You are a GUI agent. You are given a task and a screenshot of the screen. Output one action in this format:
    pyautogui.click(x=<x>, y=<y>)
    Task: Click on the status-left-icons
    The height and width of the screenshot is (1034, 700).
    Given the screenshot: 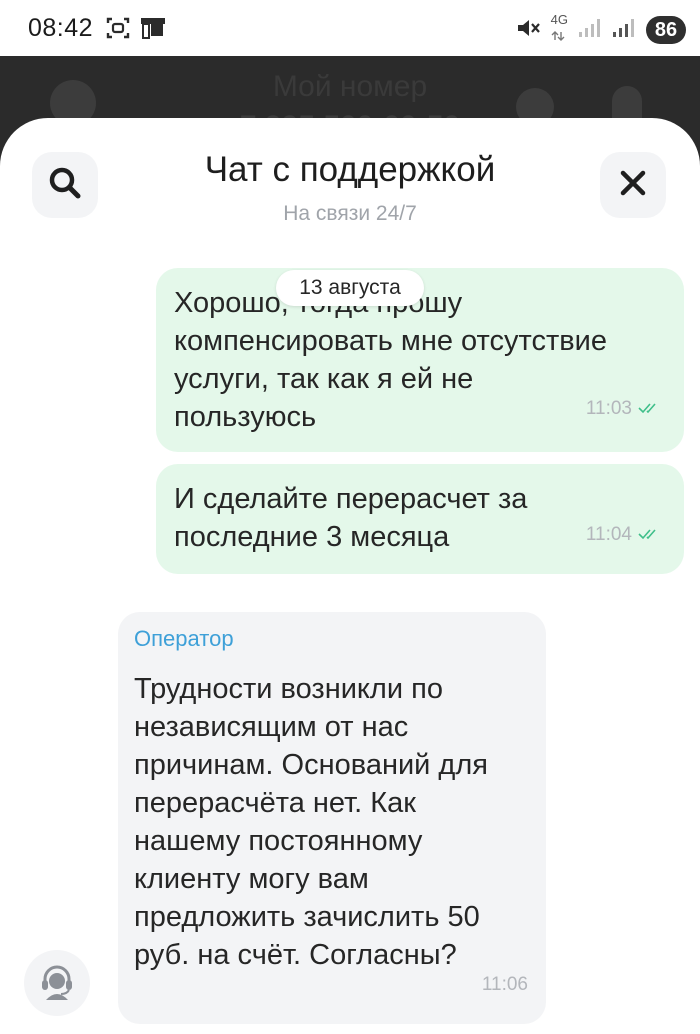 What is the action you would take?
    pyautogui.click(x=136, y=30)
    